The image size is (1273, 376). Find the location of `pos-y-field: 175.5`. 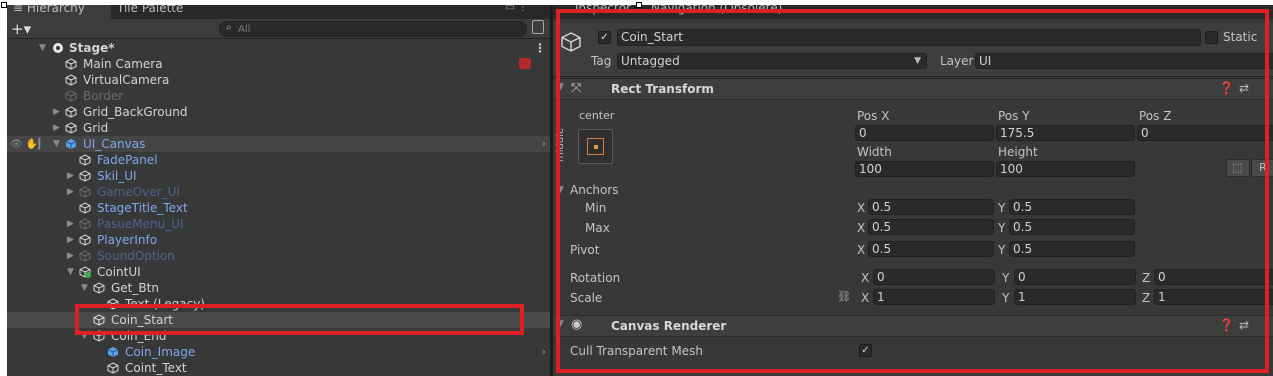

pos-y-field: 175.5 is located at coordinates (1065, 133).